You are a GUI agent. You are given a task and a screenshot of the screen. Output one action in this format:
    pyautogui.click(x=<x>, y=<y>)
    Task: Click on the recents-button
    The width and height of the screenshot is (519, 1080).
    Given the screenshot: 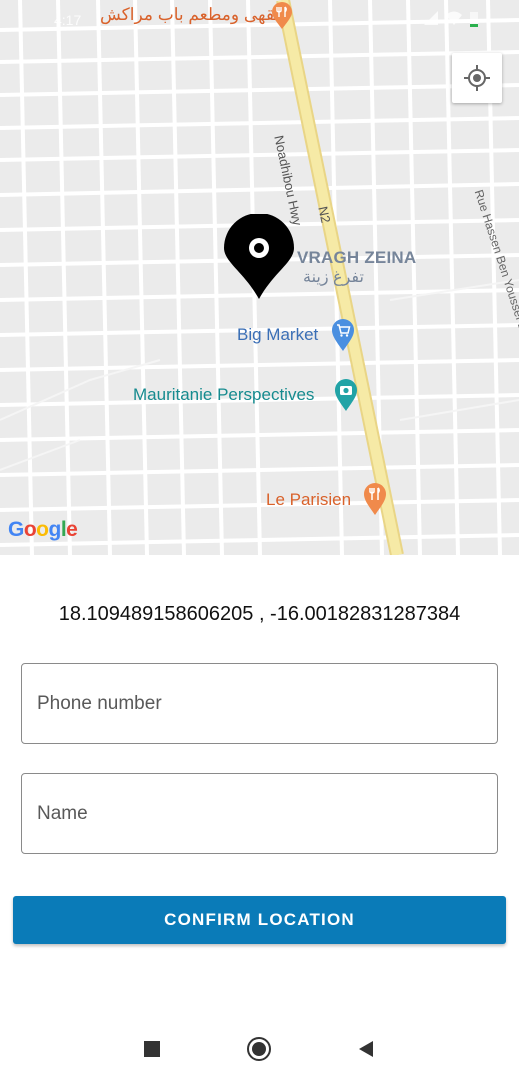 What is the action you would take?
    pyautogui.click(x=152, y=1049)
    